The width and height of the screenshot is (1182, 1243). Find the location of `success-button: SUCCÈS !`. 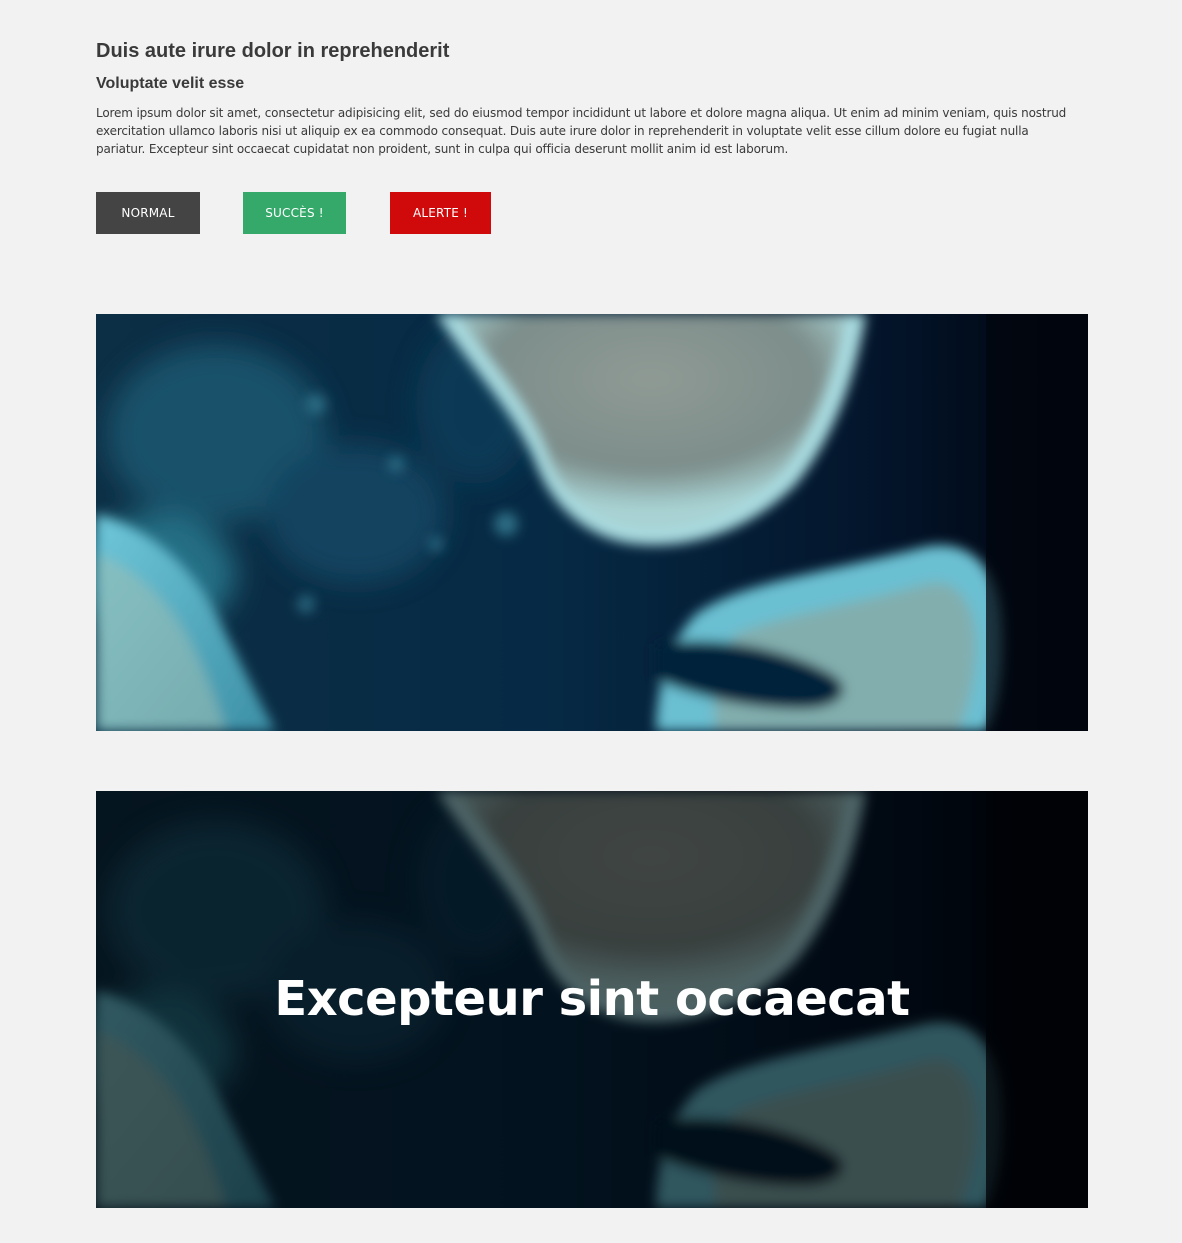

success-button: SUCCÈS ! is located at coordinates (294, 213).